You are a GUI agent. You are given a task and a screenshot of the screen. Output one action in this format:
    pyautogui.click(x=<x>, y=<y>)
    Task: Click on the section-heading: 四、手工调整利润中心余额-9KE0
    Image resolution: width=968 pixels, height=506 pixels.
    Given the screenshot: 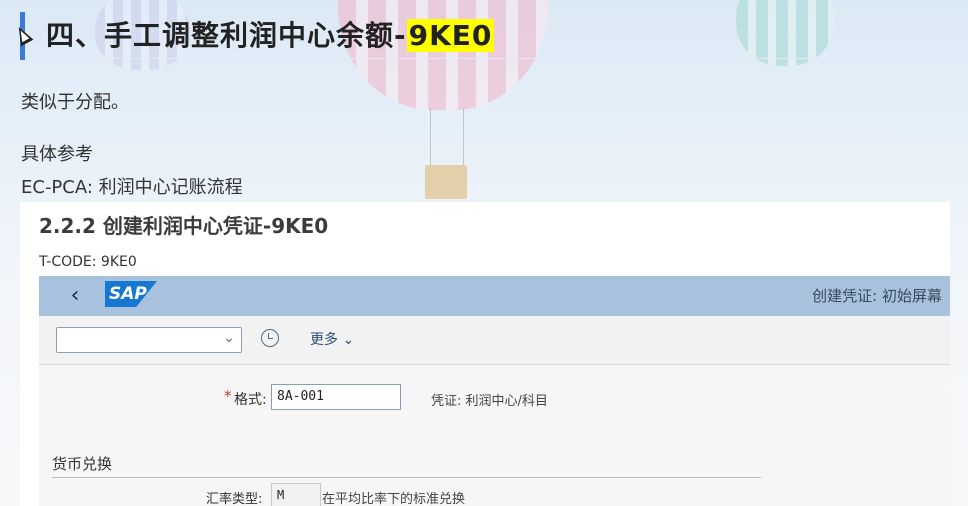 What is the action you would take?
    pyautogui.click(x=270, y=34)
    